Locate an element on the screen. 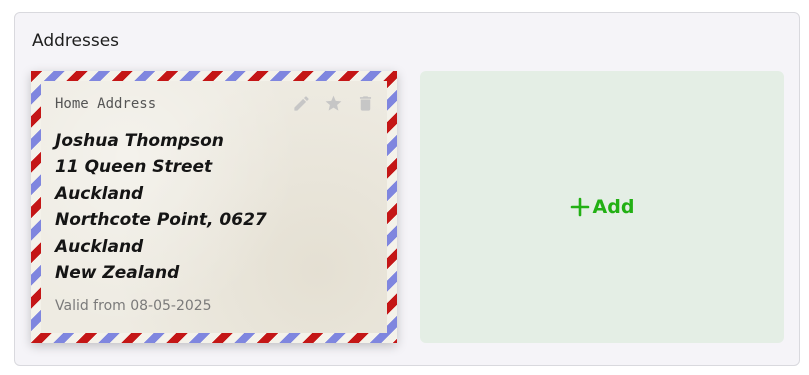 This screenshot has height=375, width=809. address-card-label: Home Address is located at coordinates (106, 104).